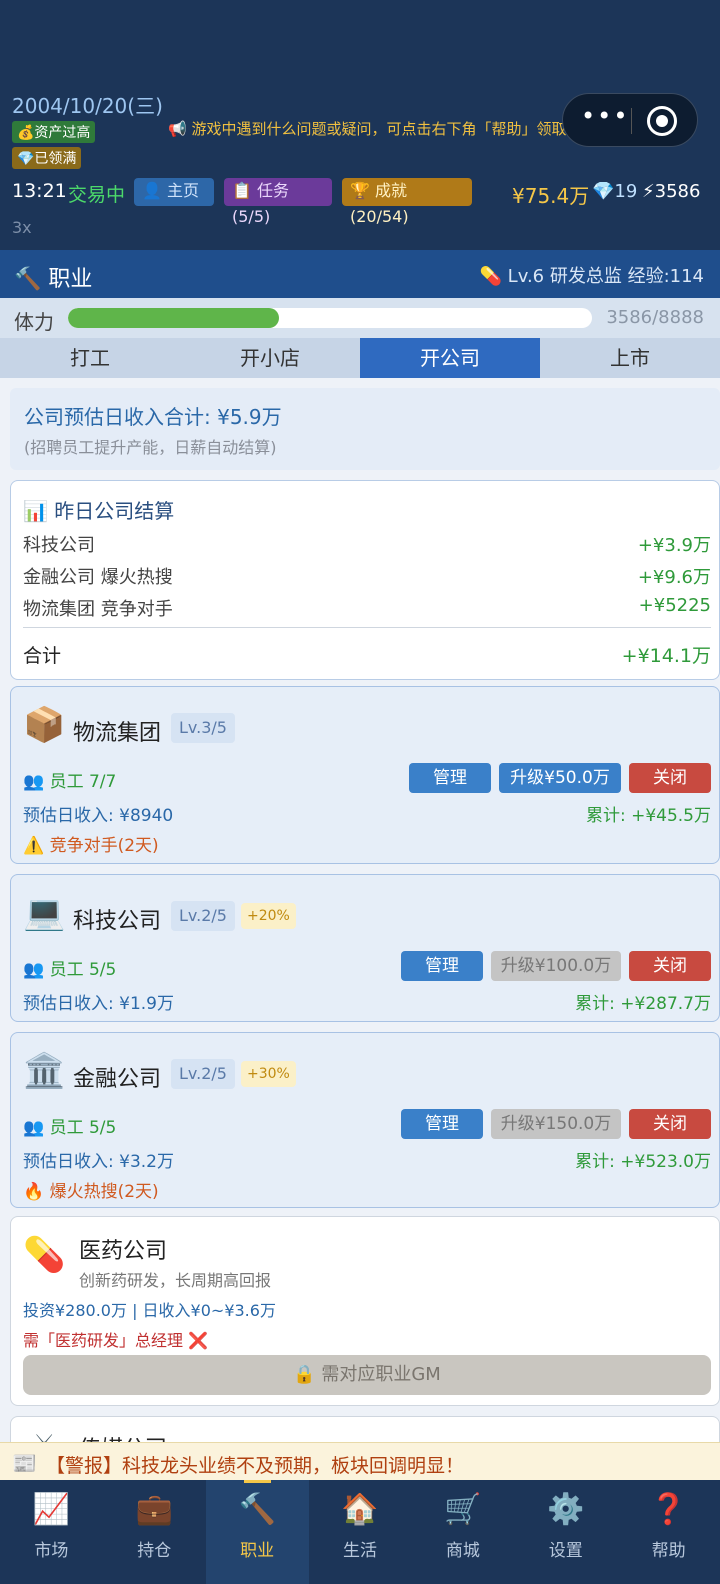 This screenshot has height=1584, width=720. I want to click on tab-company: 开公司, so click(450, 358).